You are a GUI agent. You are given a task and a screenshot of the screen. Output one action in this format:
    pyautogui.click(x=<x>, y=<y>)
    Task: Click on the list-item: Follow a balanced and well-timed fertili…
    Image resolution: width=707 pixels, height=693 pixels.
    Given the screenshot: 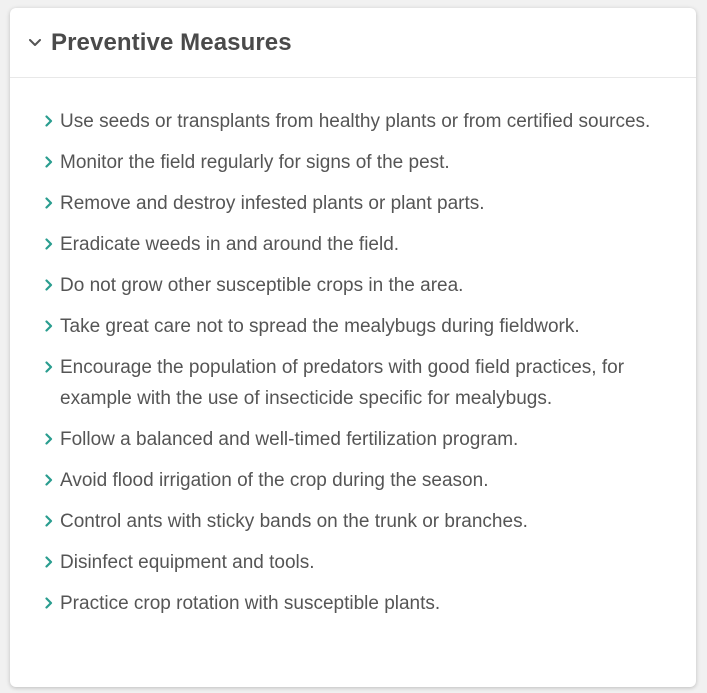 What is the action you would take?
    pyautogui.click(x=353, y=439)
    